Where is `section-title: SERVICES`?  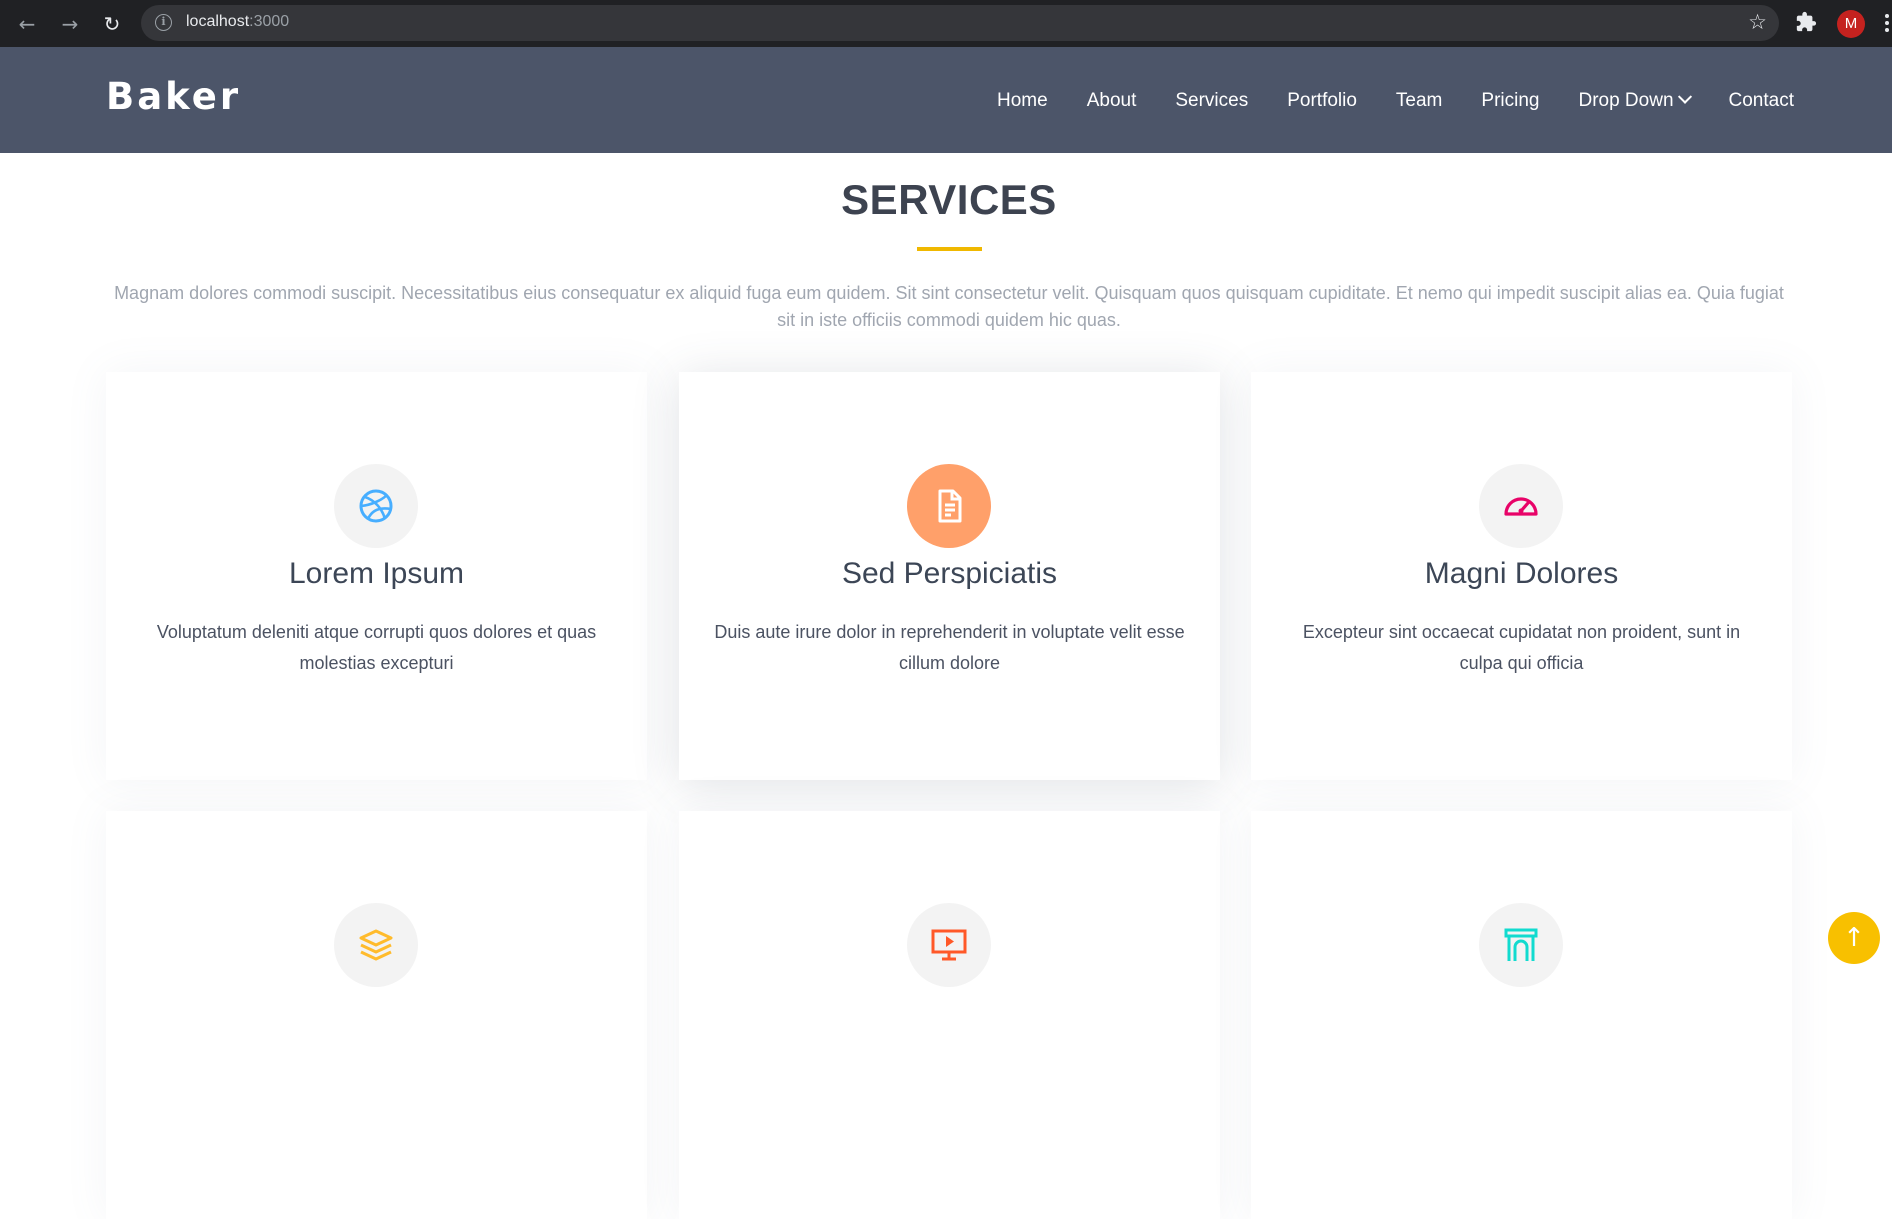 section-title: SERVICES is located at coordinates (949, 199).